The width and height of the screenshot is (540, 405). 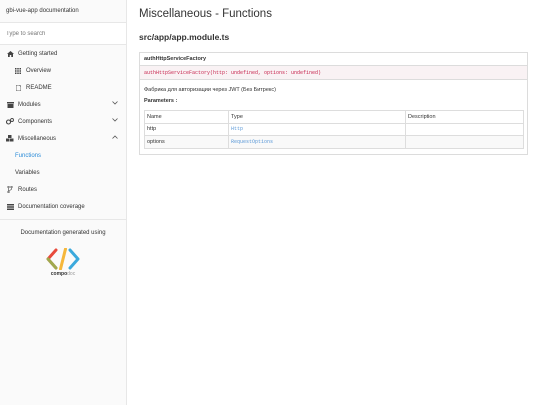 I want to click on table-row: http Http, so click(x=334, y=129).